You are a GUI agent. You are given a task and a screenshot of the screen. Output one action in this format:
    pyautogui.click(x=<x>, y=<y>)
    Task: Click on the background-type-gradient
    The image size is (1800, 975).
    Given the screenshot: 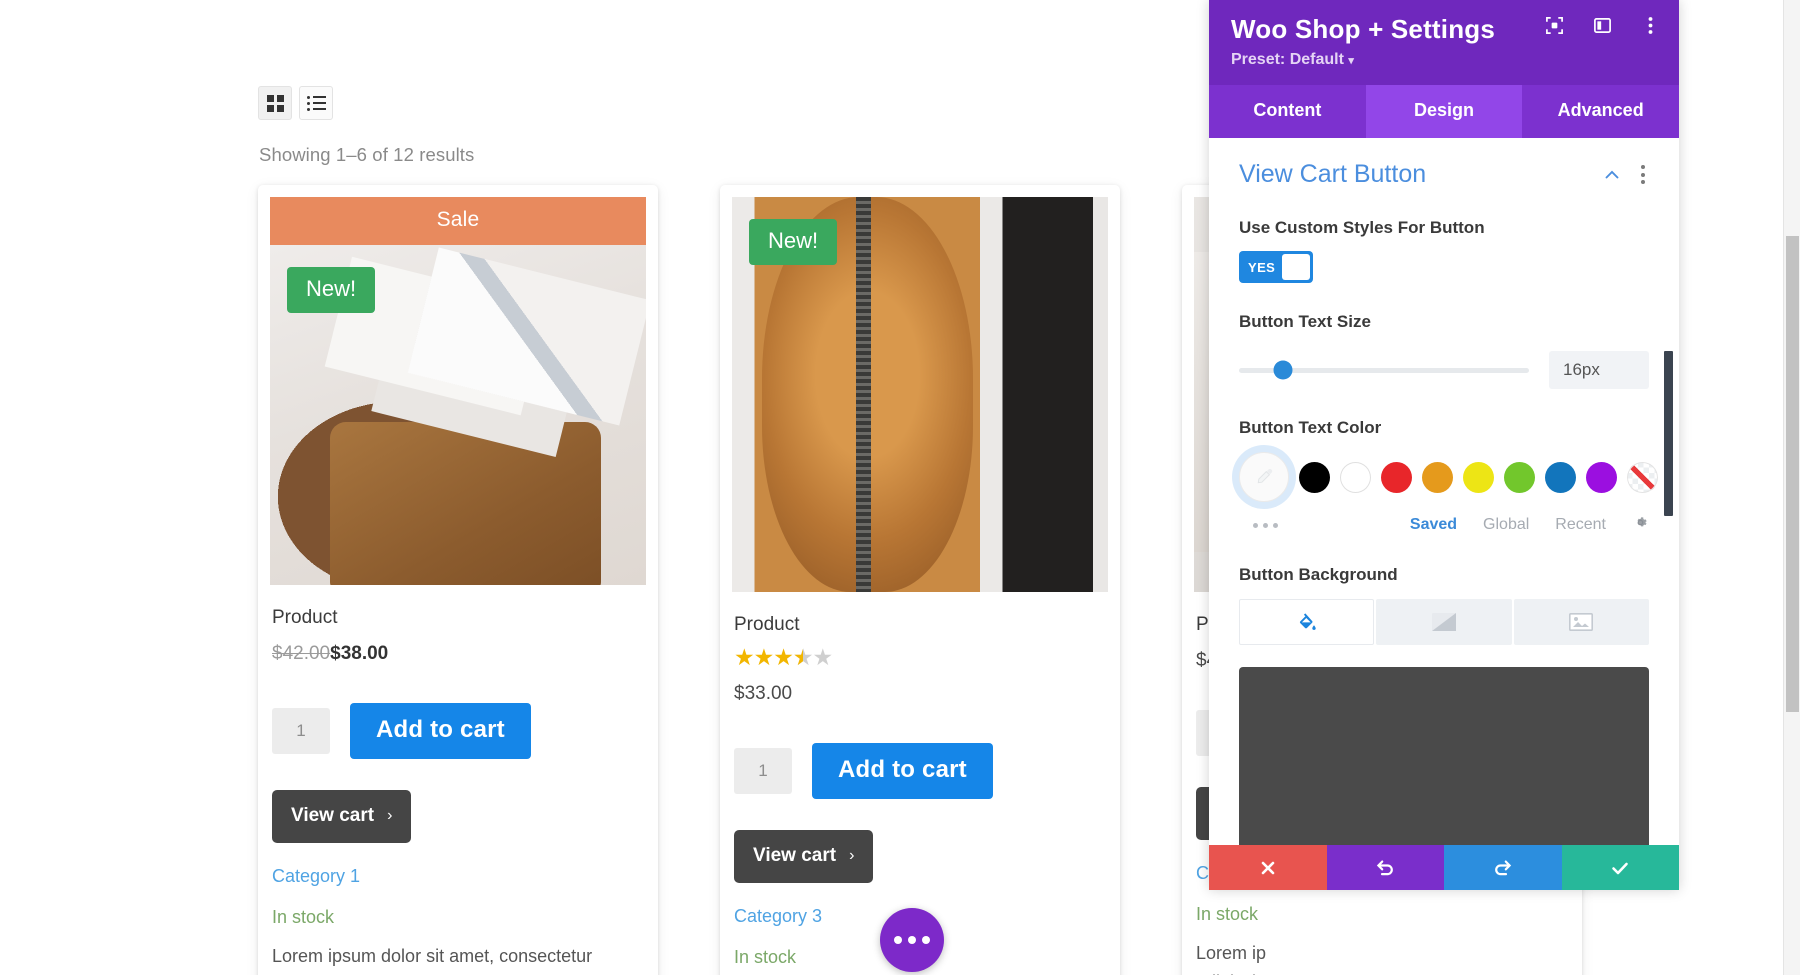 What is the action you would take?
    pyautogui.click(x=1444, y=622)
    